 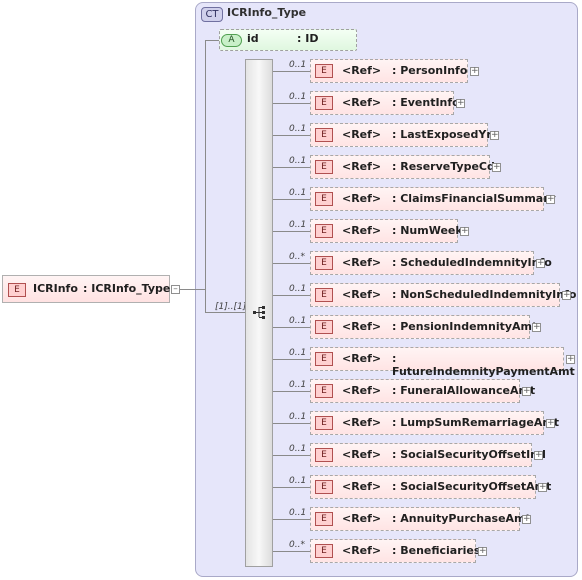 I want to click on element-name: : SocialSecurityOffsetAmt, so click(x=472, y=486).